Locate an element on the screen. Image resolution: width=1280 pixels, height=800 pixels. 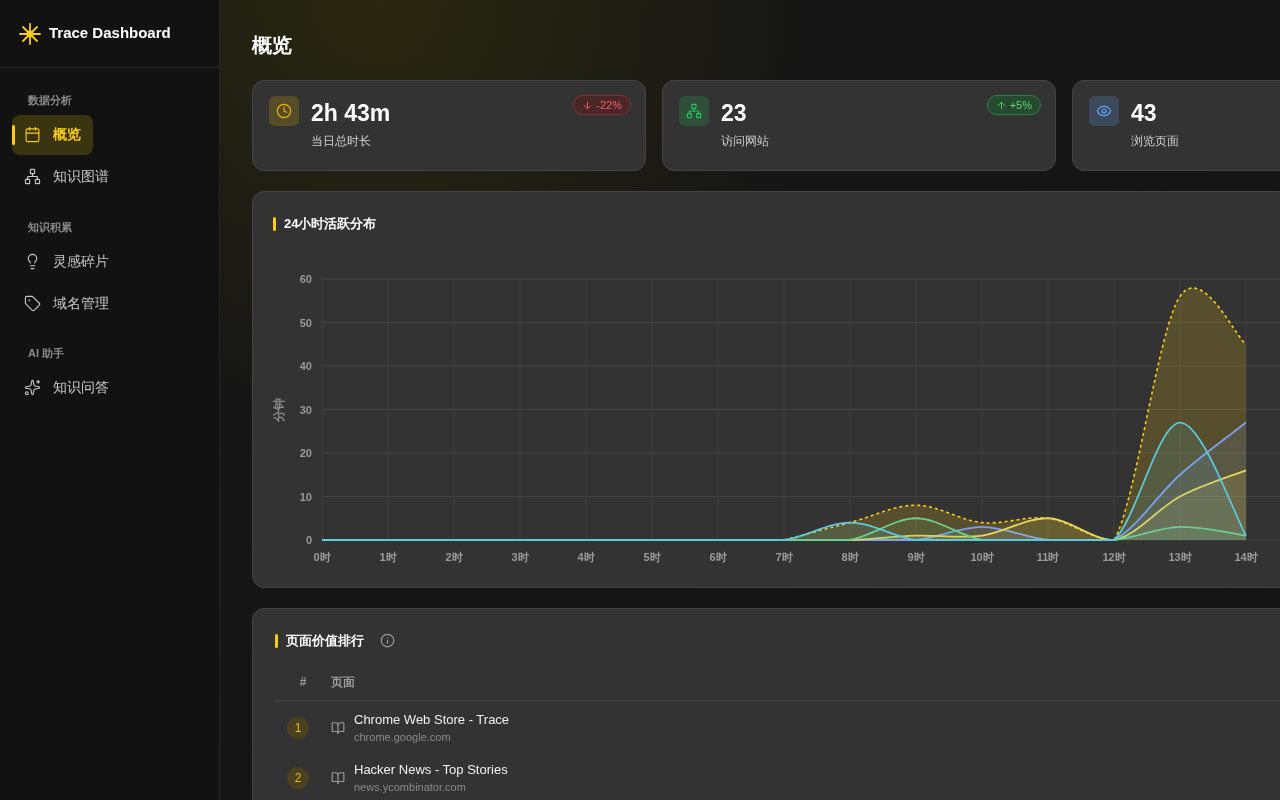
nav-item: 概览 is located at coordinates (52, 134).